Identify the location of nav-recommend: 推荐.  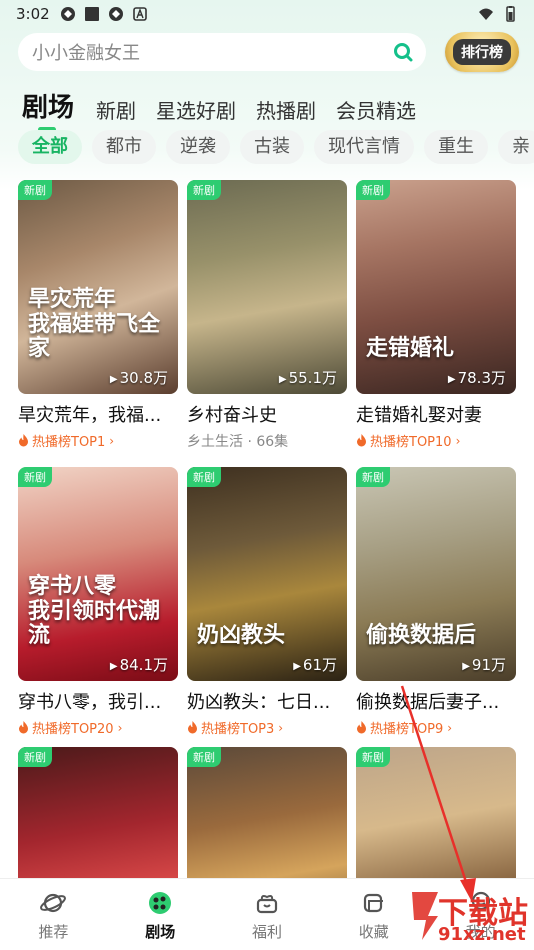
(53, 914).